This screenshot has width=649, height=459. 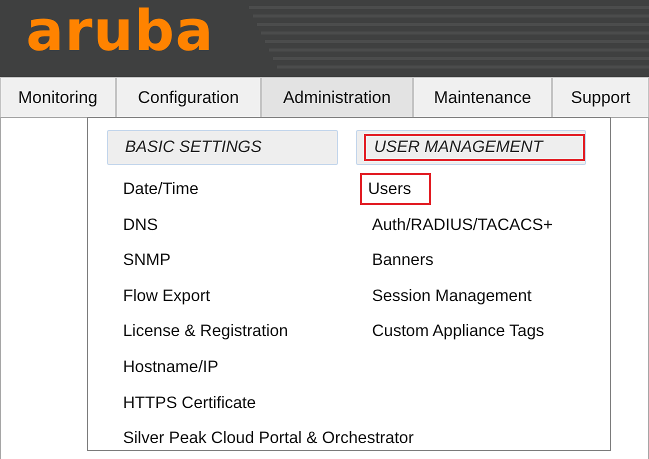 What do you see at coordinates (120, 32) in the screenshot?
I see `logo: aruba` at bounding box center [120, 32].